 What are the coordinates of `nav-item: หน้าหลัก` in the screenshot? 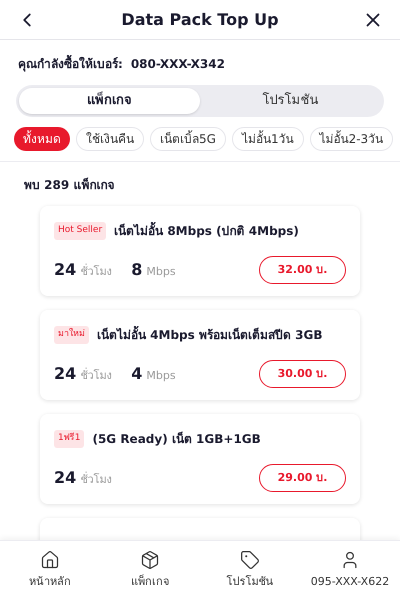 It's located at (50, 570).